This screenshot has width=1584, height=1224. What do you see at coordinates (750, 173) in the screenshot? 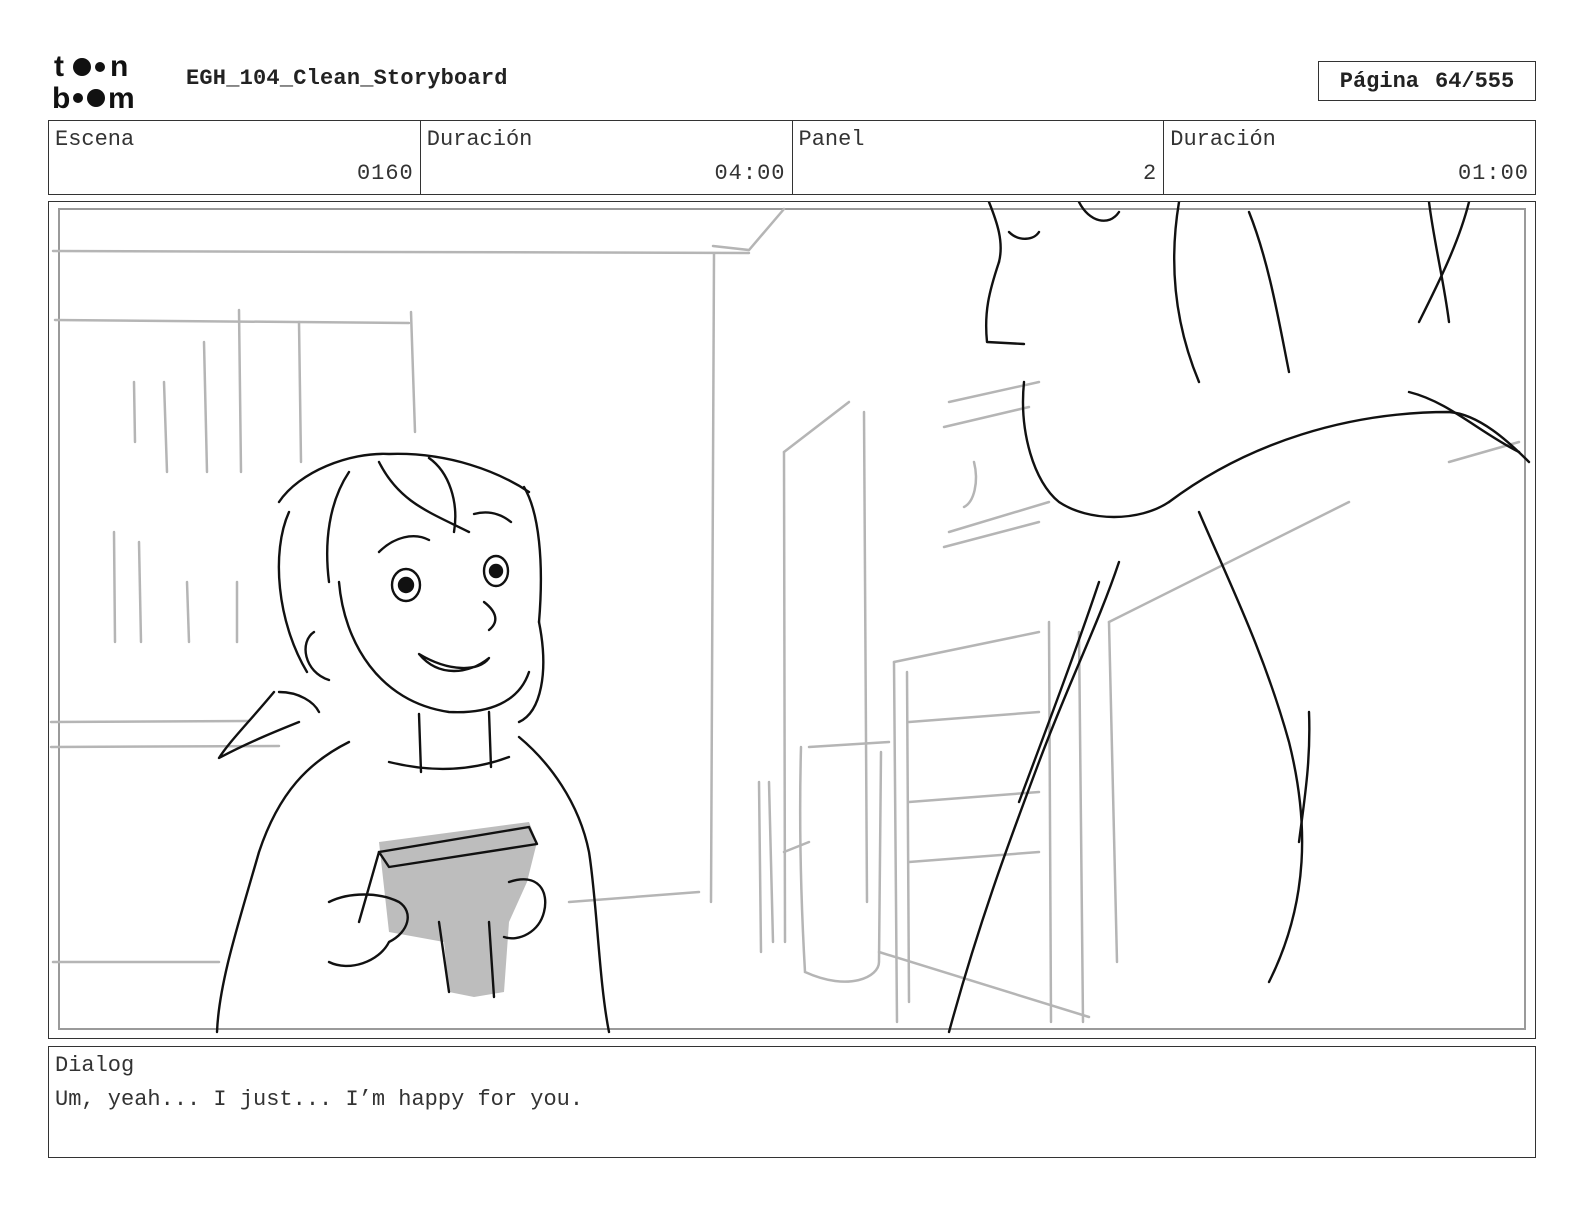
I see `scene-duration-value: 04:00` at bounding box center [750, 173].